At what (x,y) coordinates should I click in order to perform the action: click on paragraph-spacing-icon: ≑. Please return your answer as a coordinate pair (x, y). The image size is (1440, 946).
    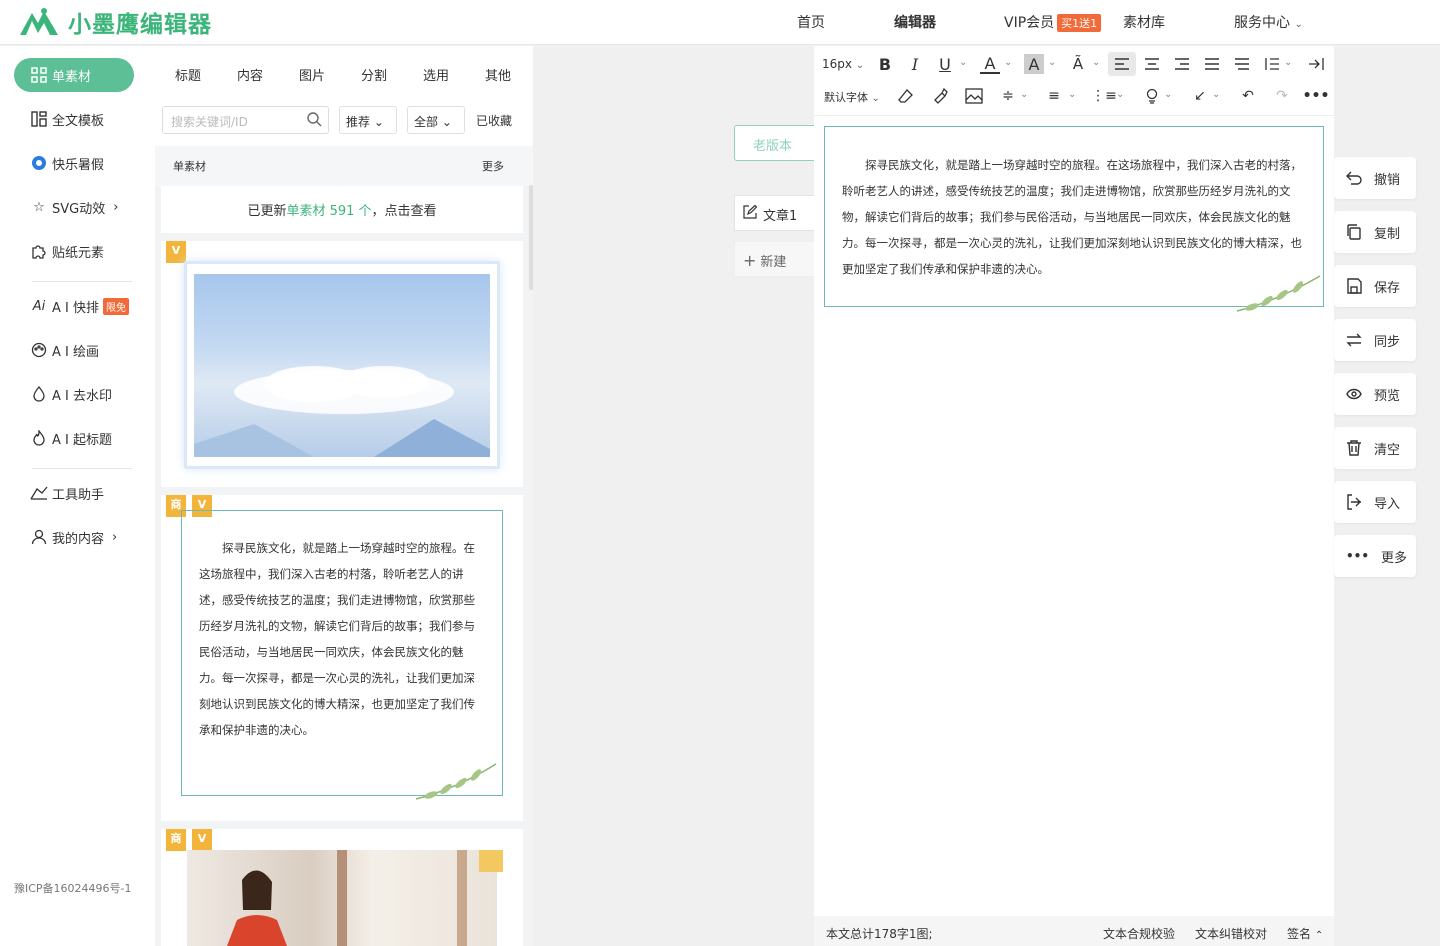
    Looking at the image, I should click on (1008, 96).